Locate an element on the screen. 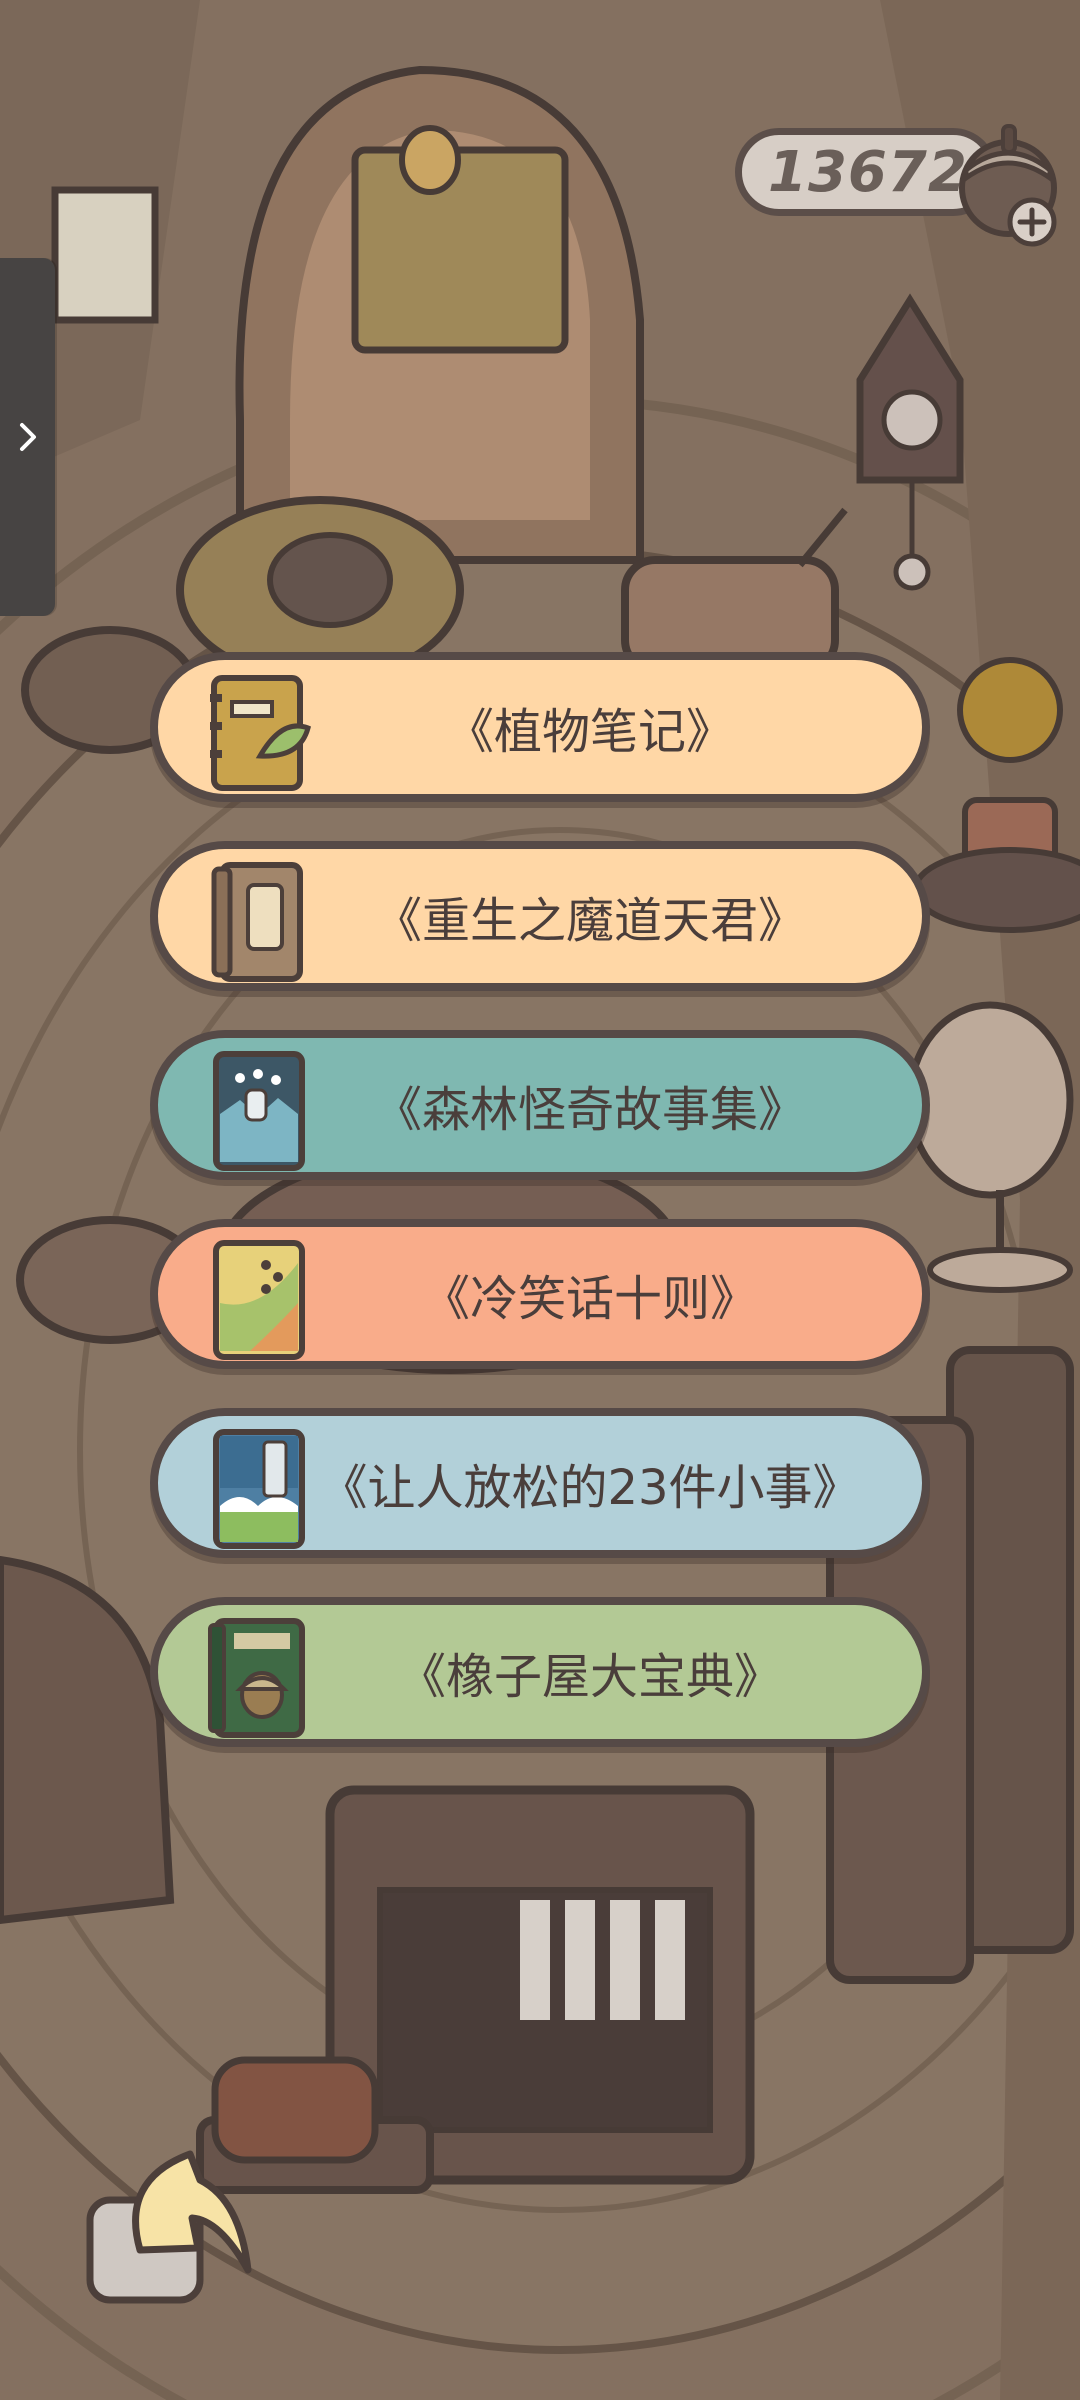  relax-book-icon is located at coordinates (259, 1489).